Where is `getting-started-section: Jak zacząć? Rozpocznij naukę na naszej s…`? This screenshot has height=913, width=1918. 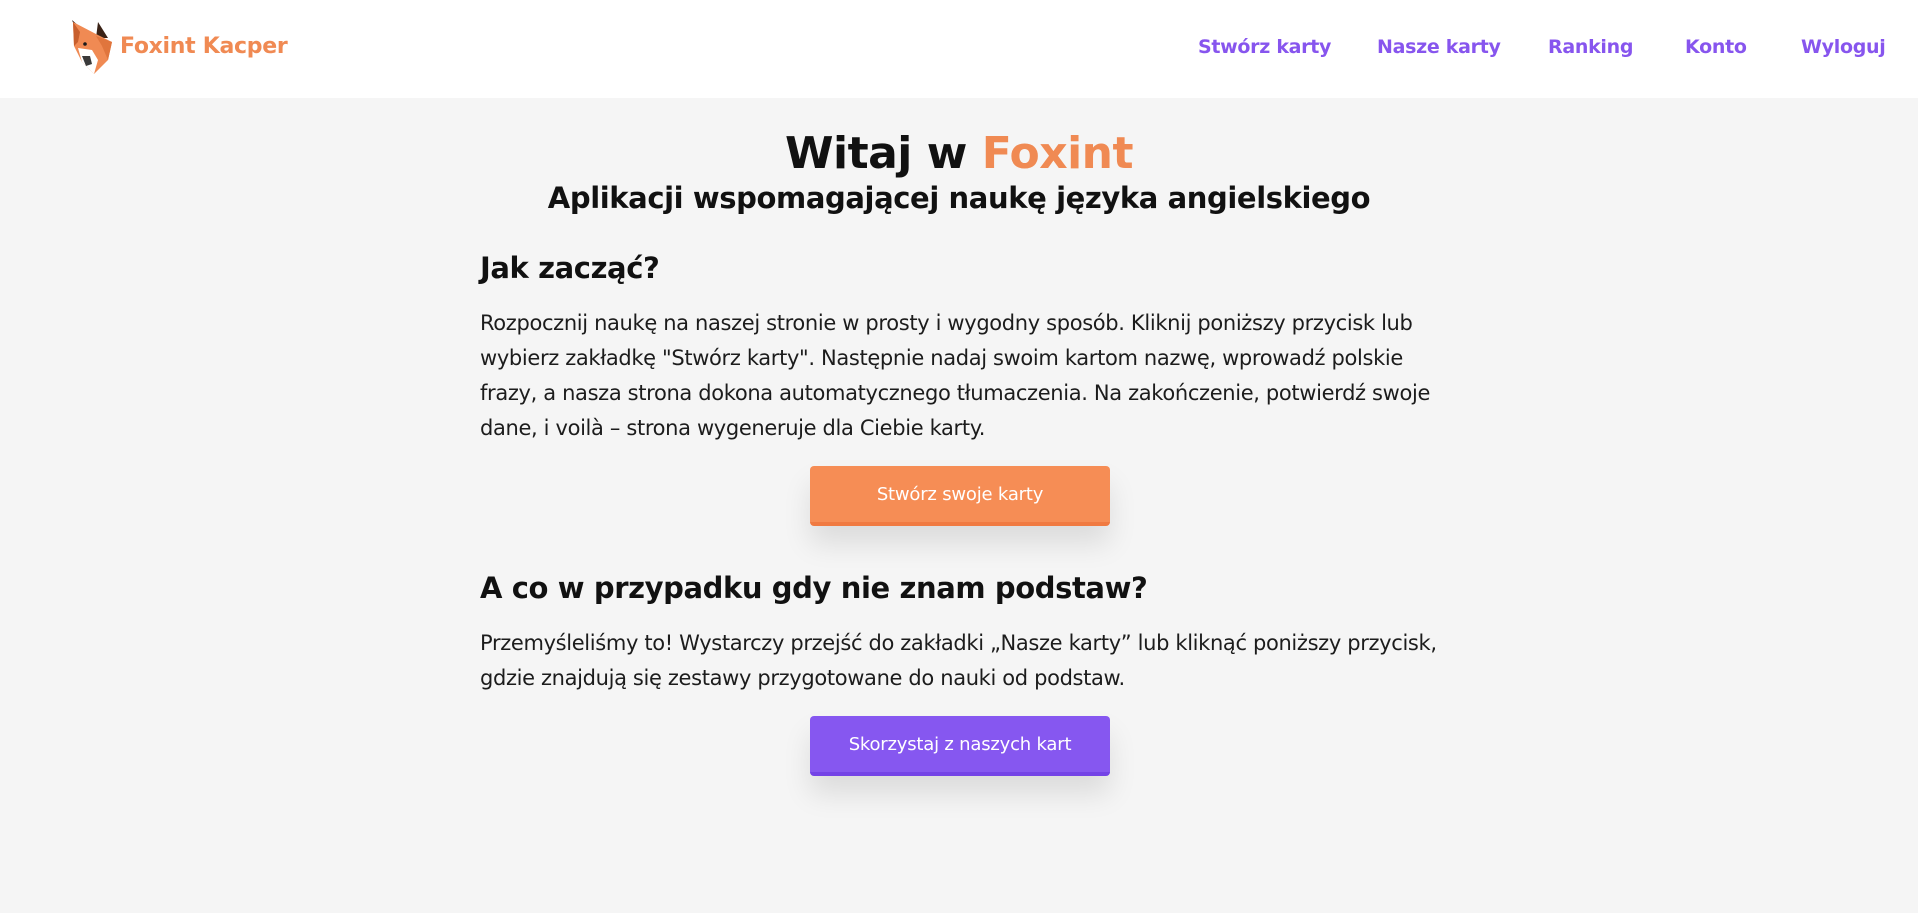 getting-started-section: Jak zacząć? Rozpocznij naukę na naszej s… is located at coordinates (960, 347).